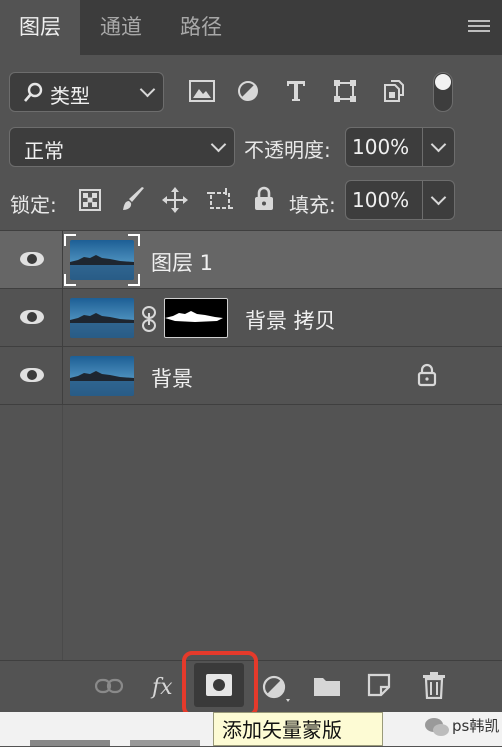  I want to click on layers-bottom-toolbar: fx, so click(251, 684).